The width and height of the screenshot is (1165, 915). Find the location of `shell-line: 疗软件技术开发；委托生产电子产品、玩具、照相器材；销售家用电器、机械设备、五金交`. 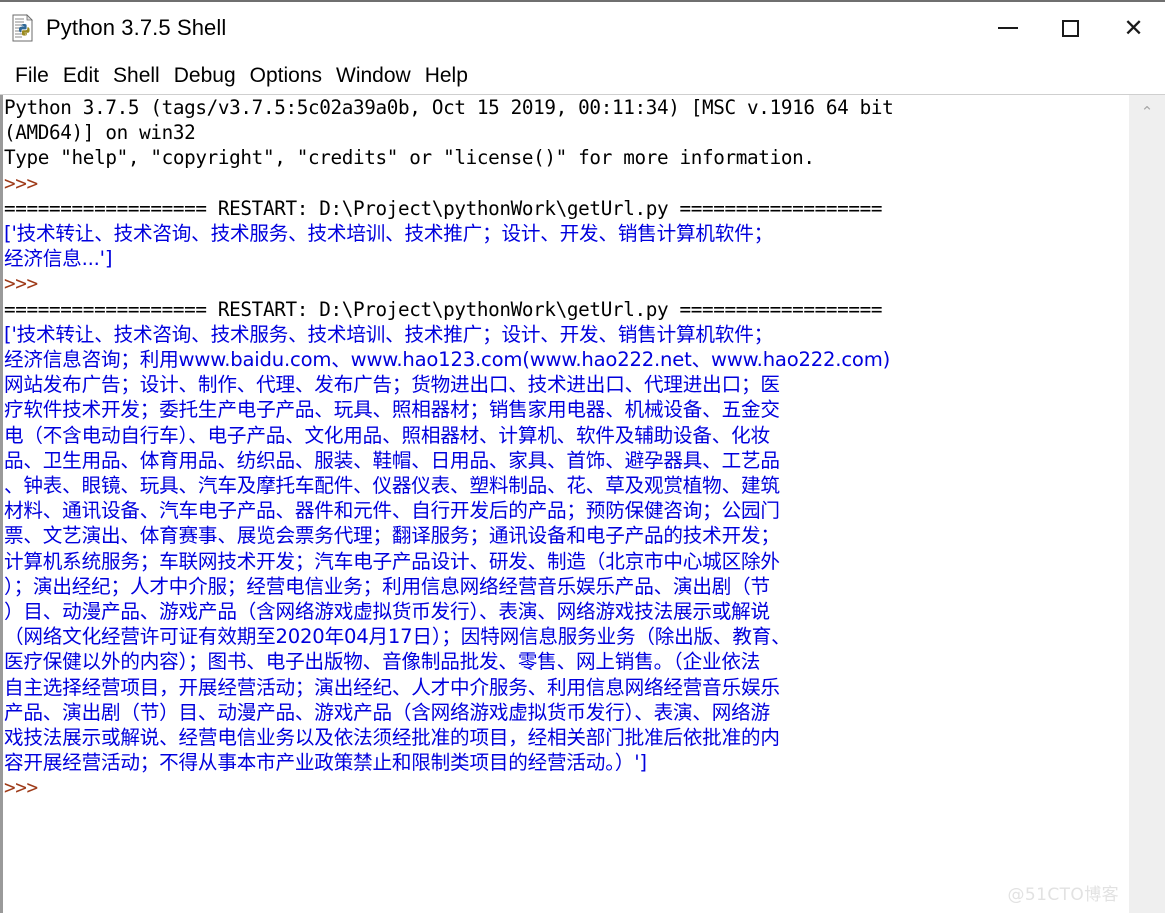

shell-line: 疗软件技术开发；委托生产电子产品、玩具、照相器材；销售家用电器、机械设备、五金交 is located at coordinates (392, 410).